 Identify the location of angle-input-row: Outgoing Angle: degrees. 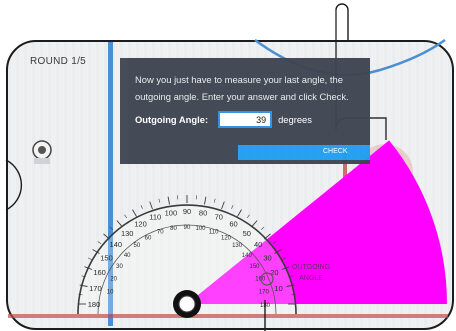
(223, 119).